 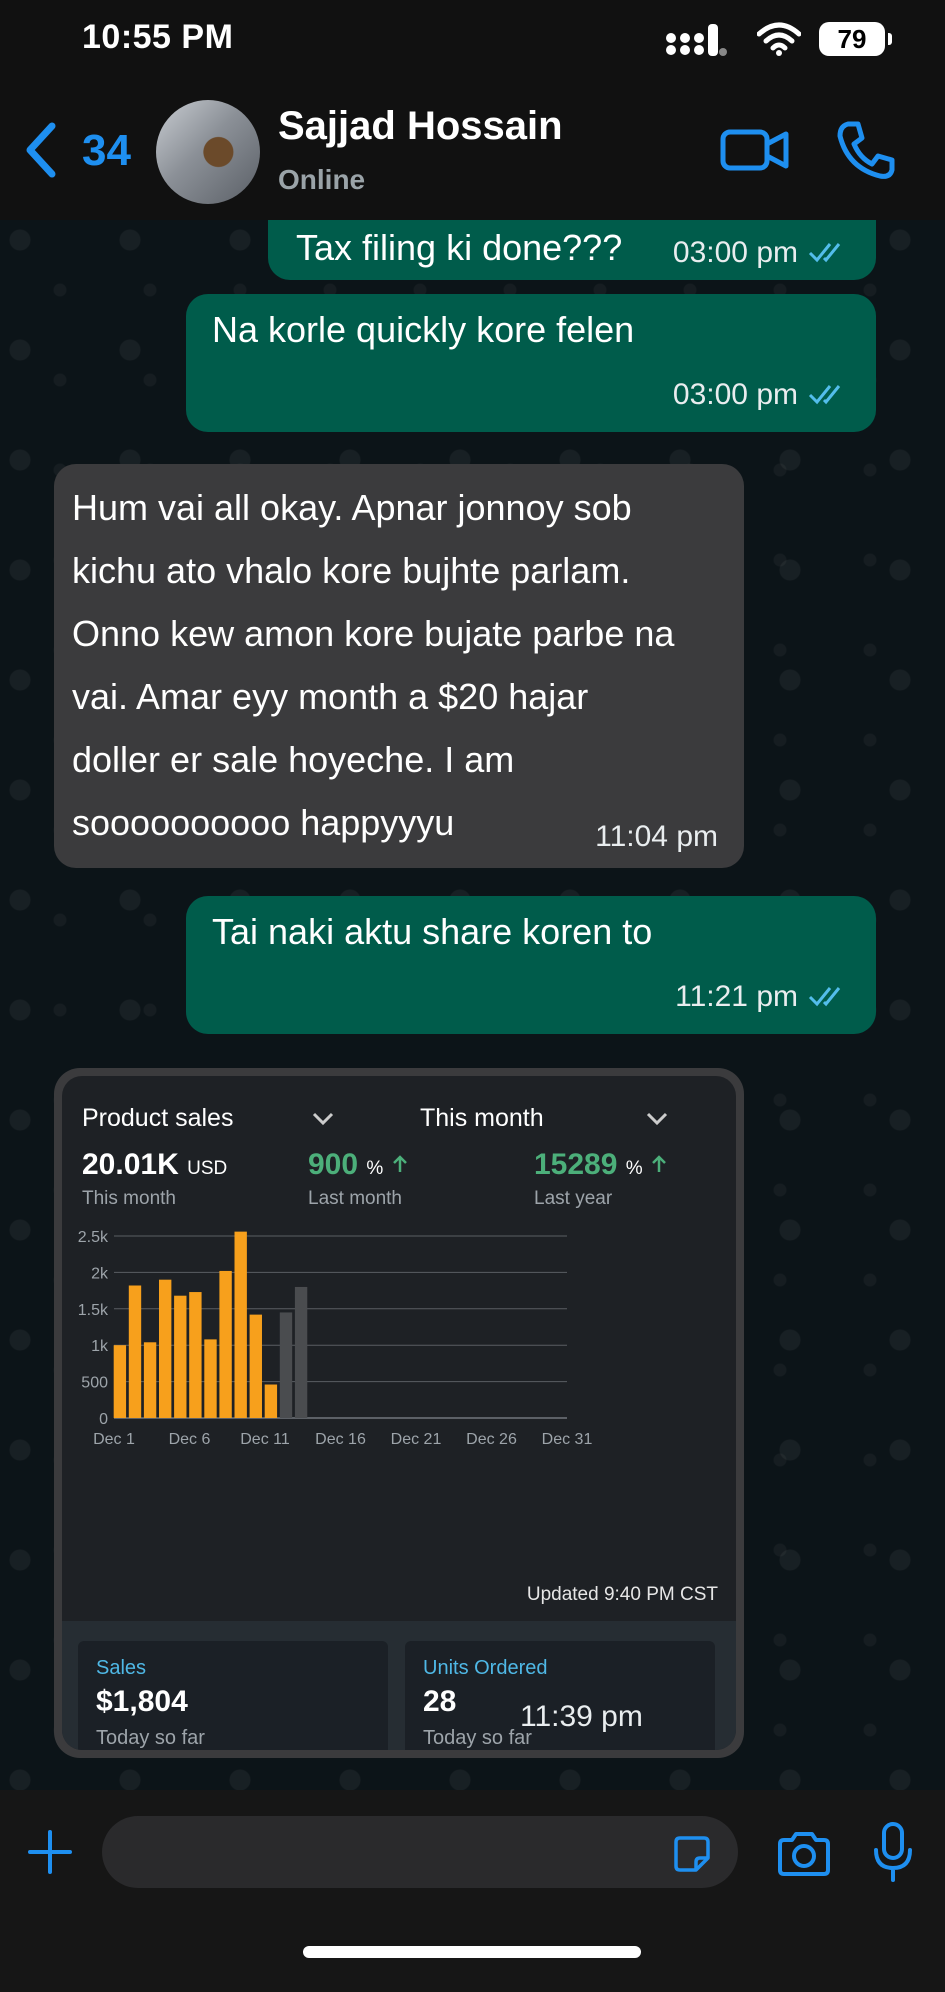 I want to click on x-tick-label: Dec 1, so click(x=114, y=1439).